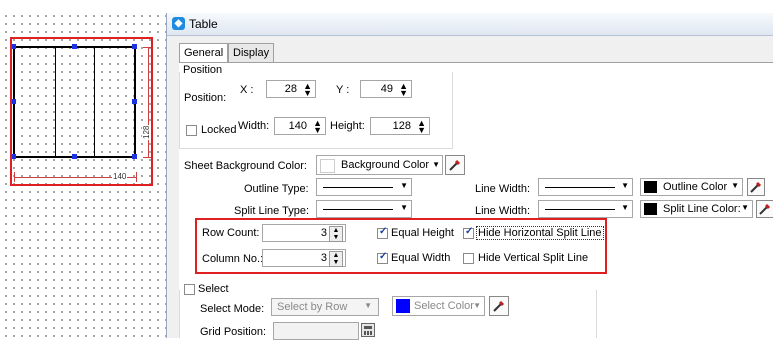 This screenshot has width=773, height=340. I want to click on outline-color-dropdown: Outline Color ▼, so click(691, 187).